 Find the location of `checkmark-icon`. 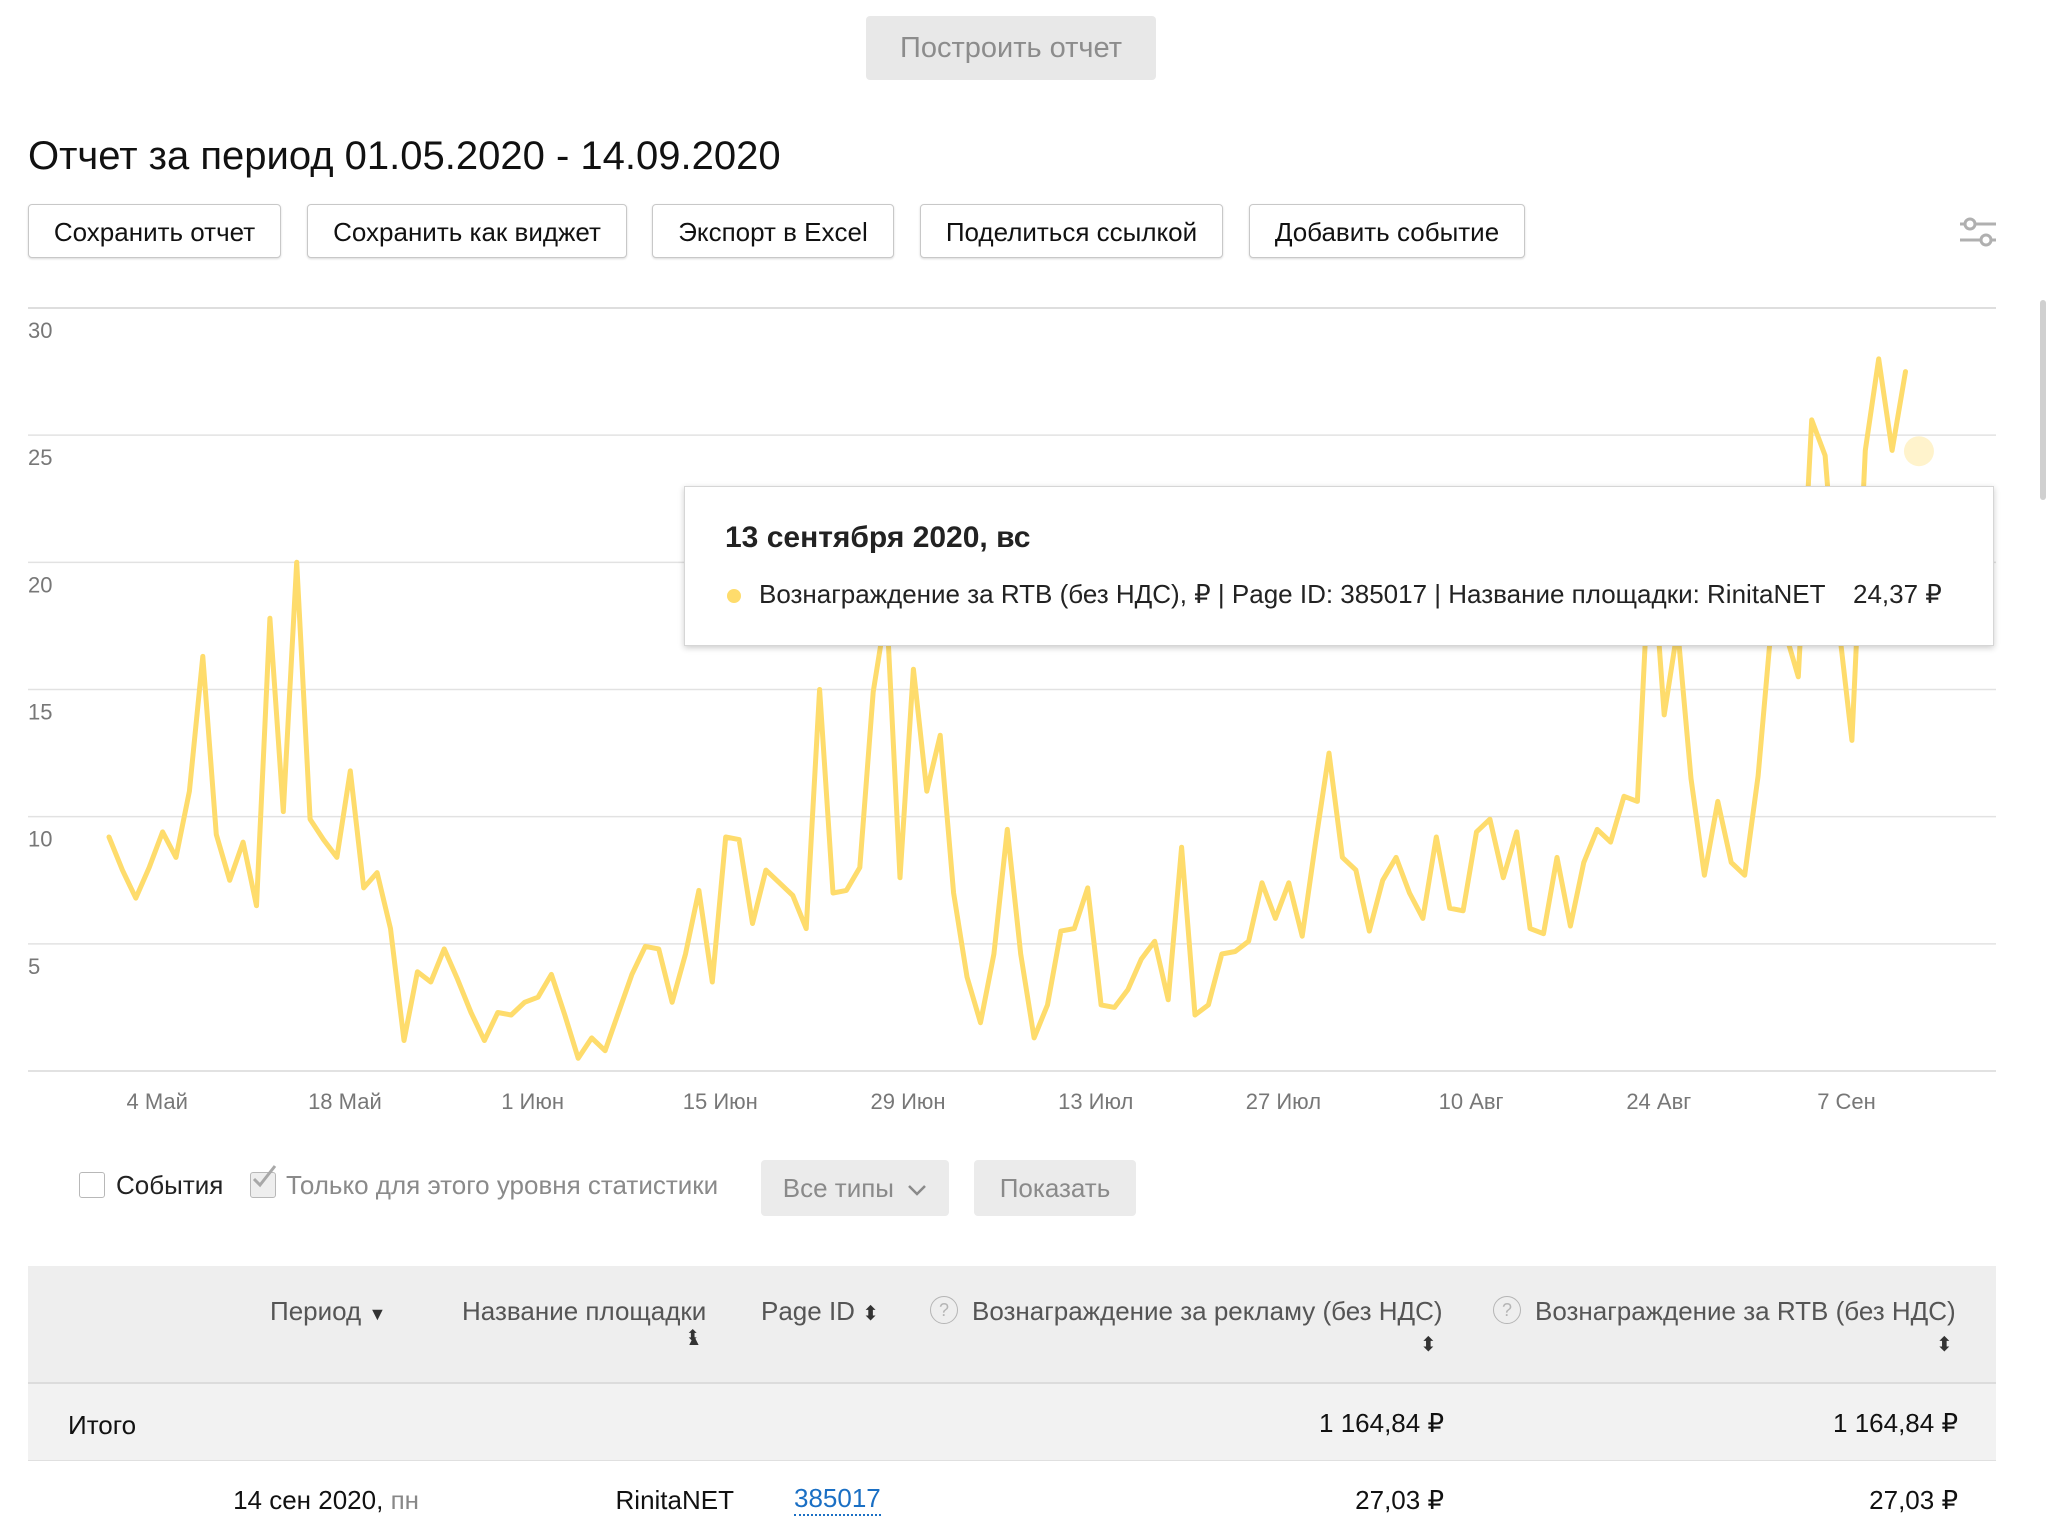

checkmark-icon is located at coordinates (264, 1176).